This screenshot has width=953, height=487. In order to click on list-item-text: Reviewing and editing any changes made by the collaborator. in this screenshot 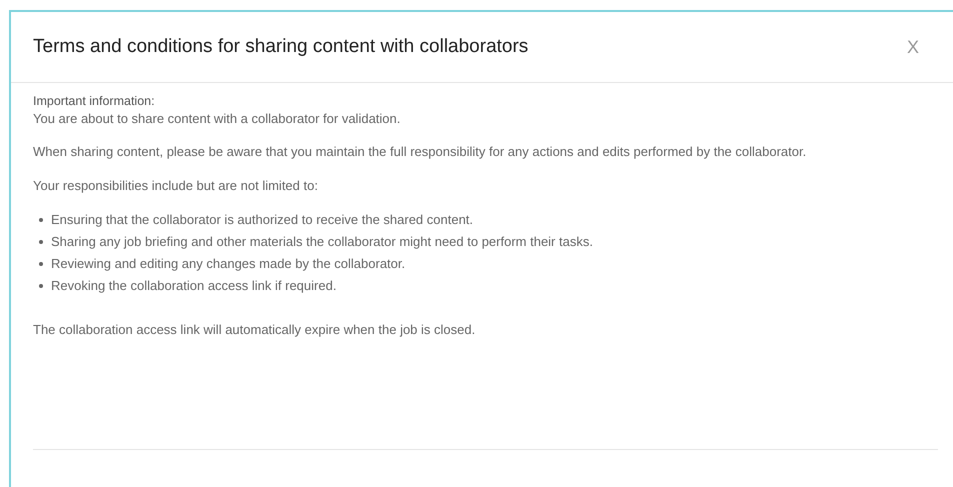, I will do `click(228, 264)`.